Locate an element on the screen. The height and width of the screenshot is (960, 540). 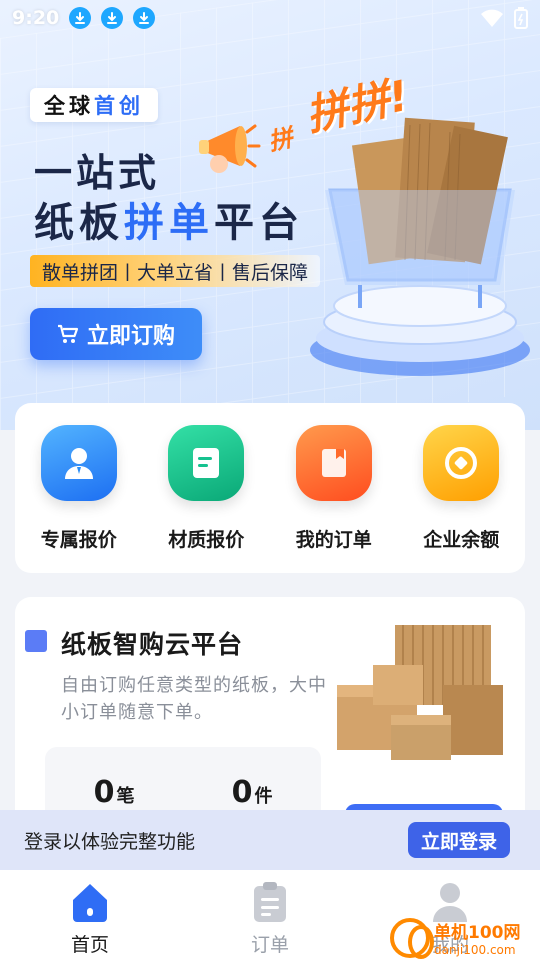
menu-label: 我的订单 is located at coordinates (333, 540).